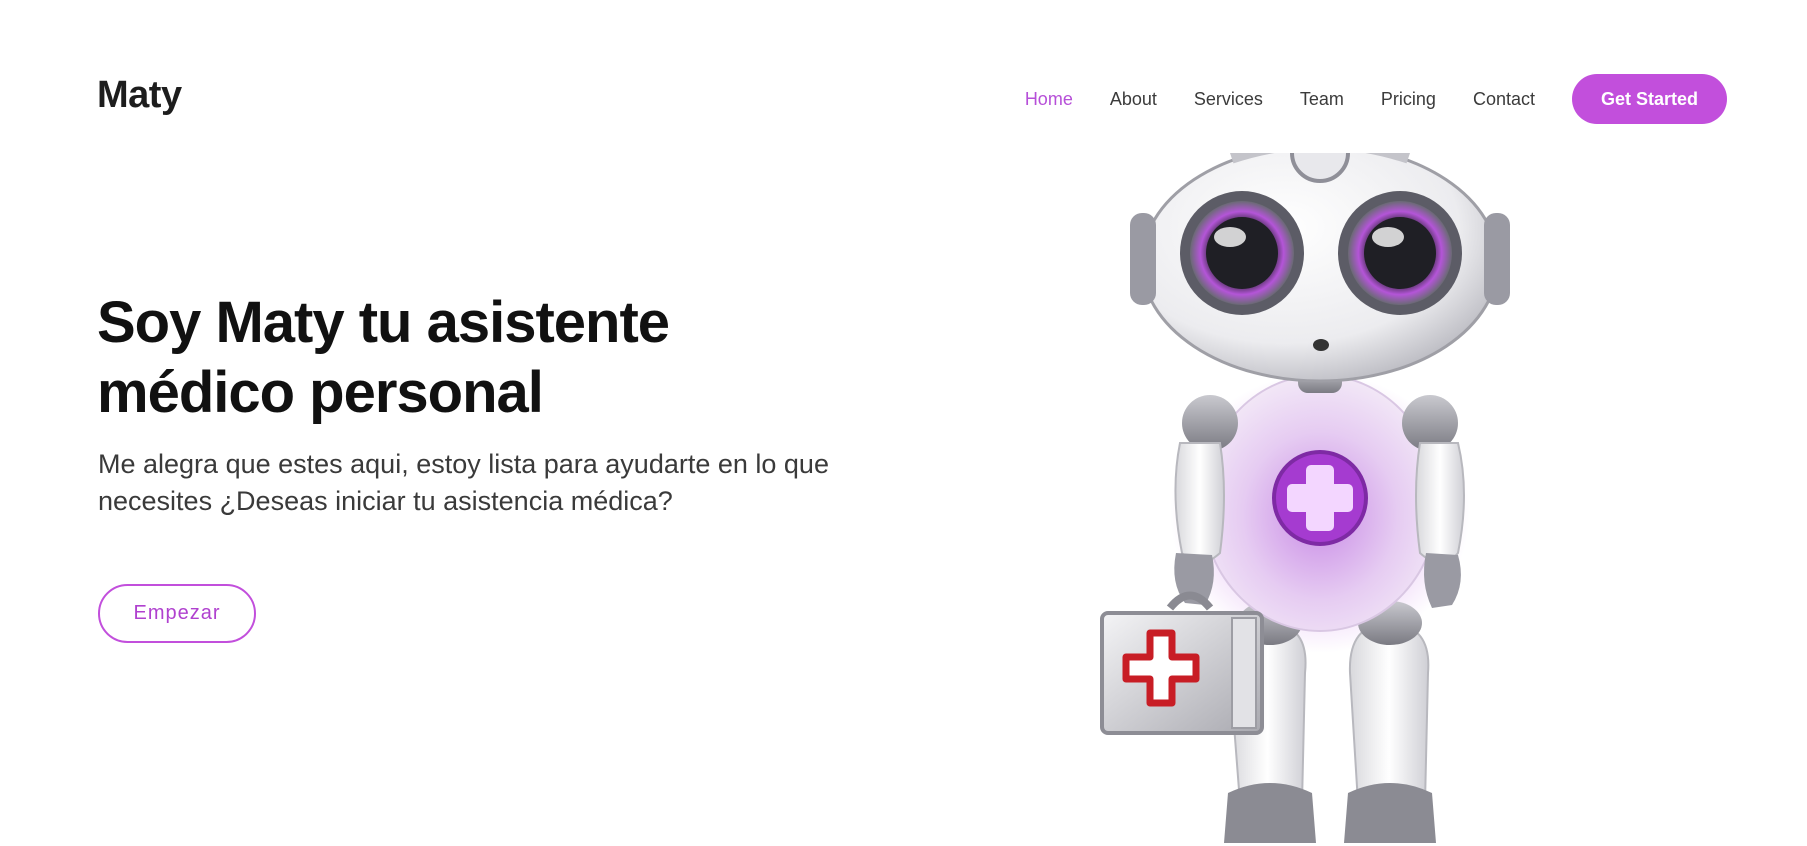 The image size is (1807, 846). I want to click on nav-contact: Contact, so click(1504, 99).